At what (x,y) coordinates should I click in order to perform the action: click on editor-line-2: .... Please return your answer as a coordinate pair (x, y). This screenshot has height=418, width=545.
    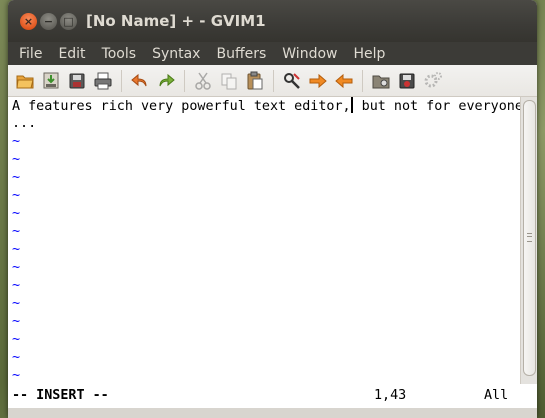
    Looking at the image, I should click on (264, 124).